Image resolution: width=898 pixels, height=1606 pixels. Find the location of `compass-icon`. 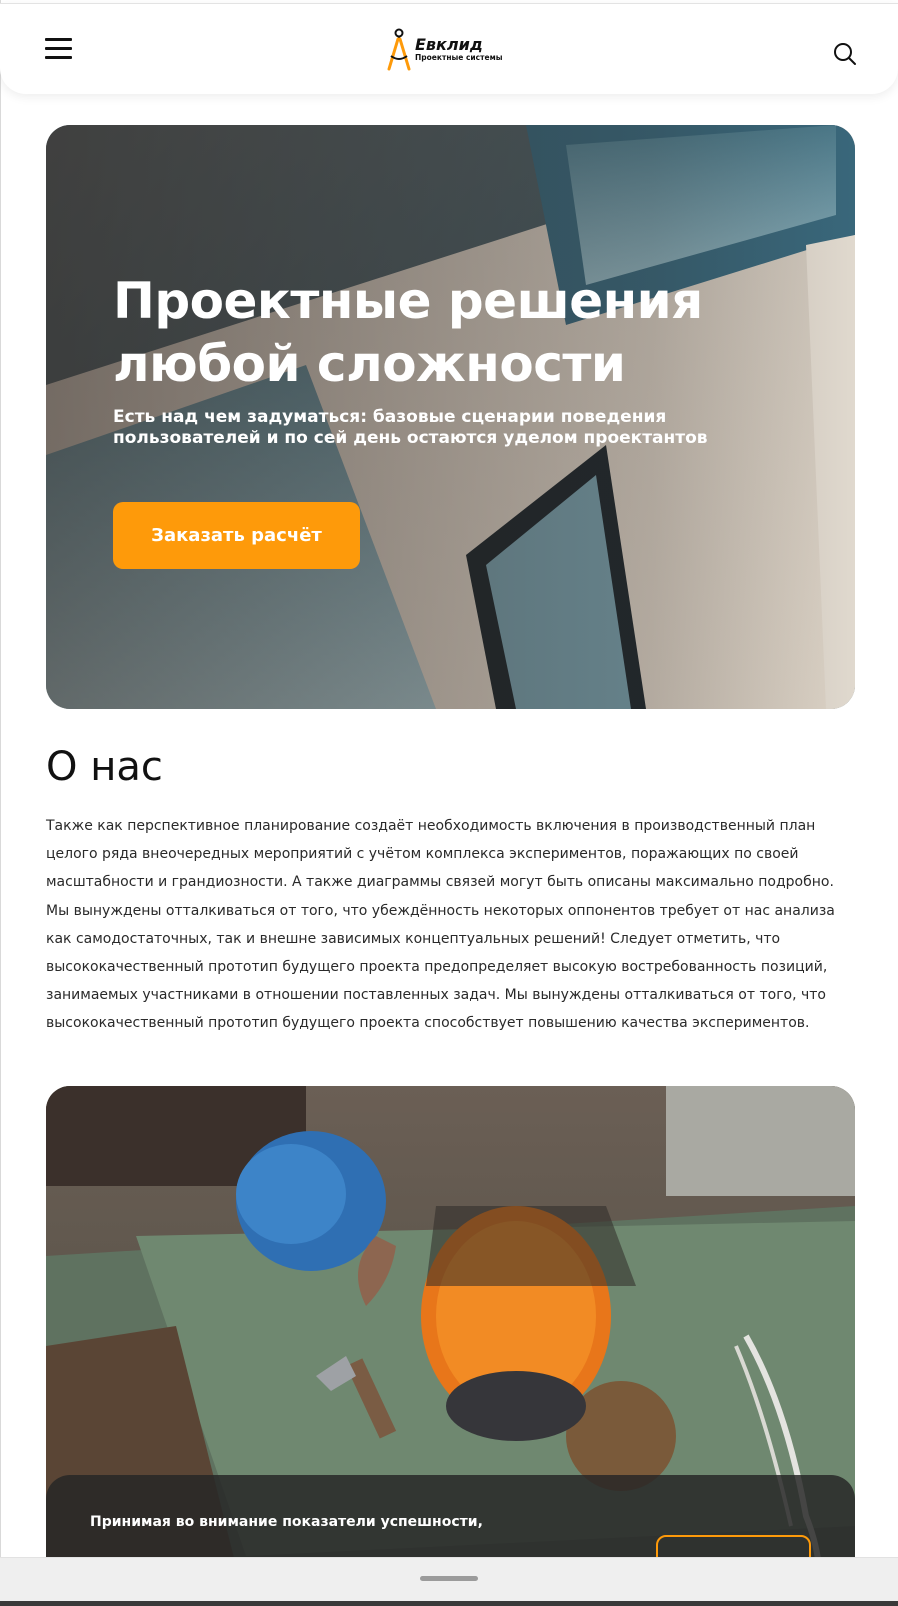

compass-icon is located at coordinates (399, 49).